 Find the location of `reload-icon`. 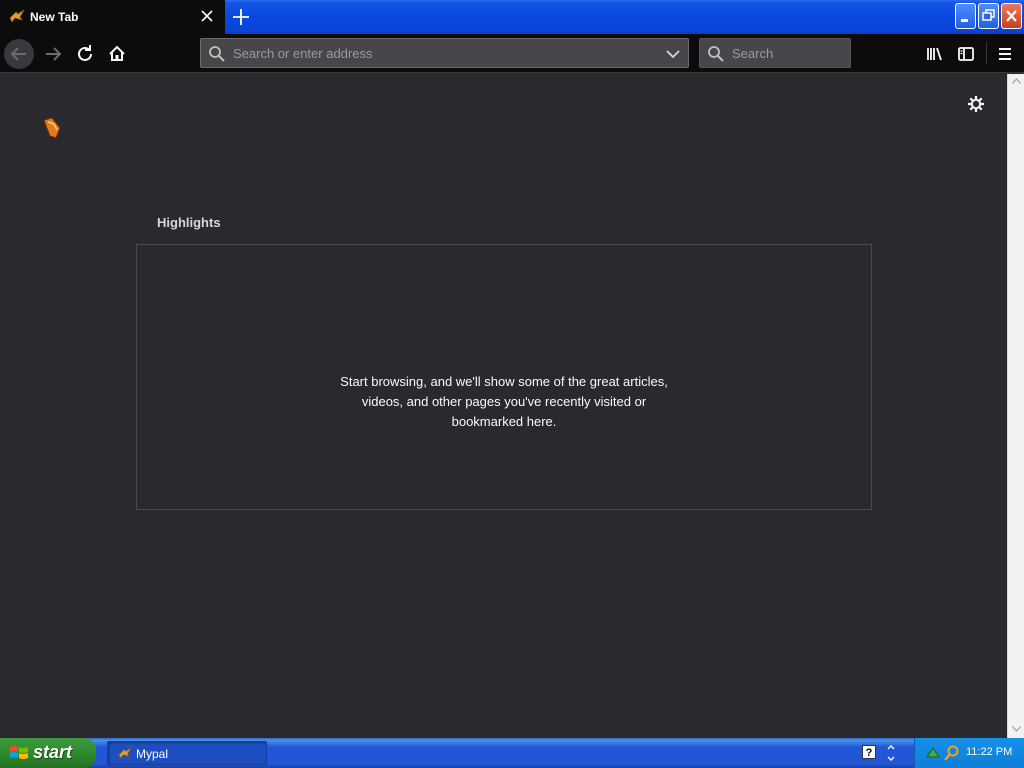

reload-icon is located at coordinates (85, 54).